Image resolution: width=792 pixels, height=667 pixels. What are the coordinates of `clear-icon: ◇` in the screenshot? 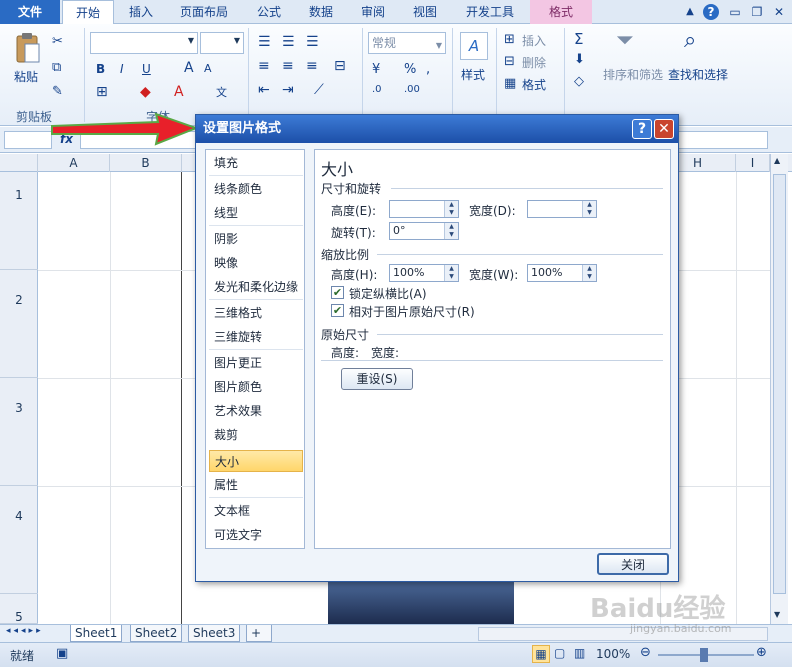 It's located at (579, 81).